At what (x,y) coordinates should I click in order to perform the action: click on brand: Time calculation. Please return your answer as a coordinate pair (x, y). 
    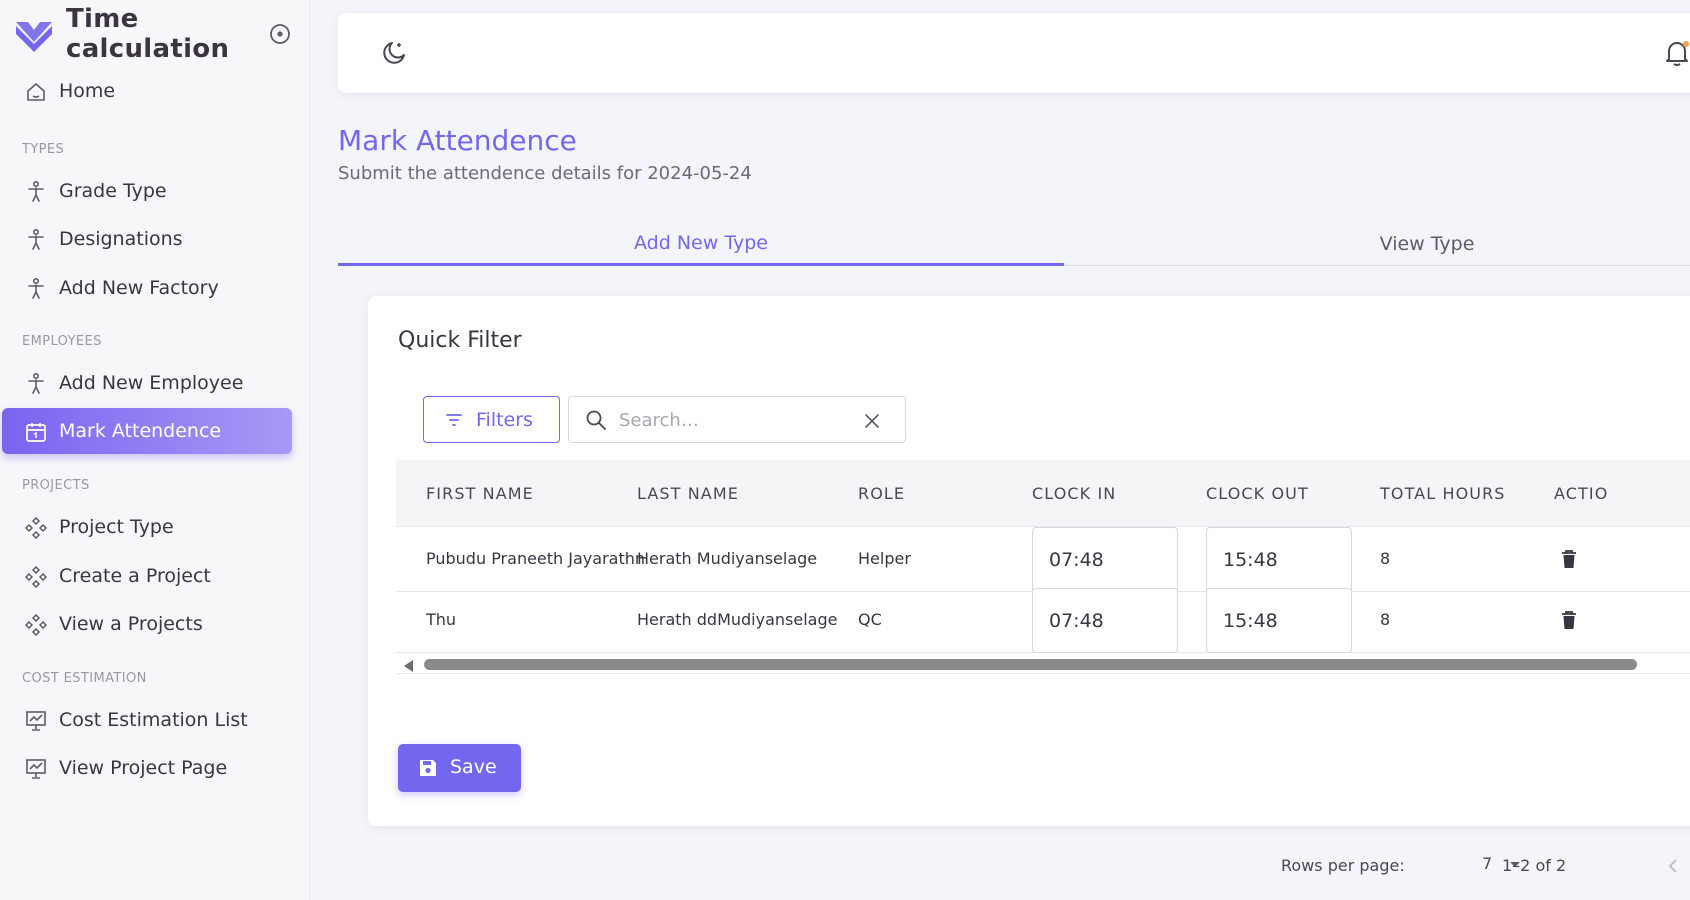
    Looking at the image, I should click on (152, 34).